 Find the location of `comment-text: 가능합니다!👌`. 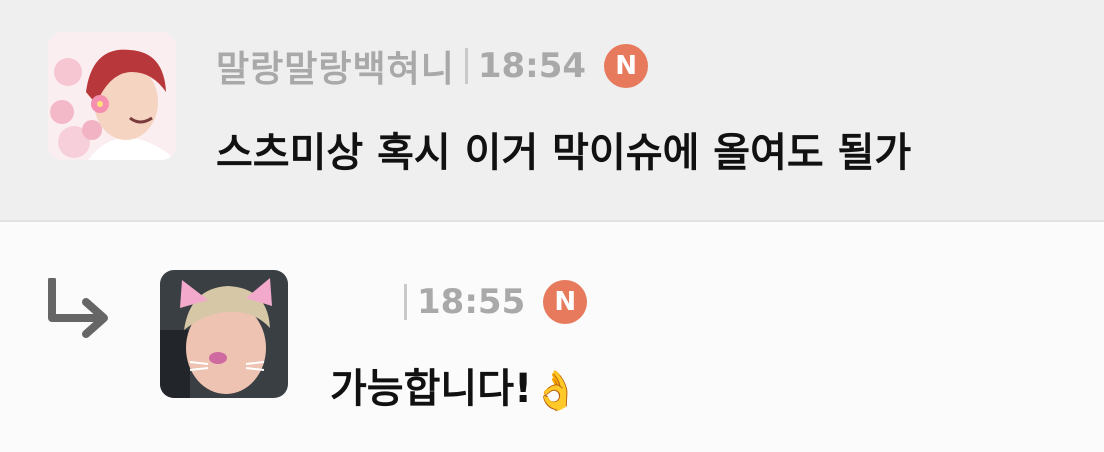

comment-text: 가능합니다!👌 is located at coordinates (455, 385).